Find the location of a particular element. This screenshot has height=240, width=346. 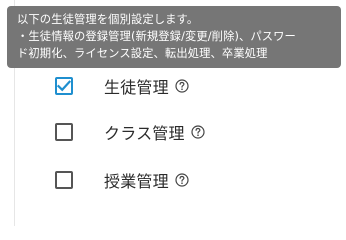

lesson-management-checkbox is located at coordinates (64, 180).